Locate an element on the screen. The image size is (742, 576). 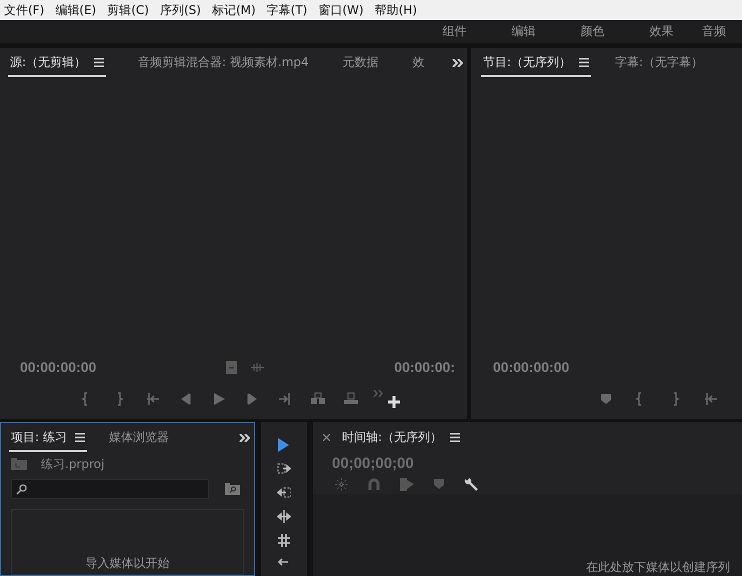
go-to-out-icon is located at coordinates (285, 399).